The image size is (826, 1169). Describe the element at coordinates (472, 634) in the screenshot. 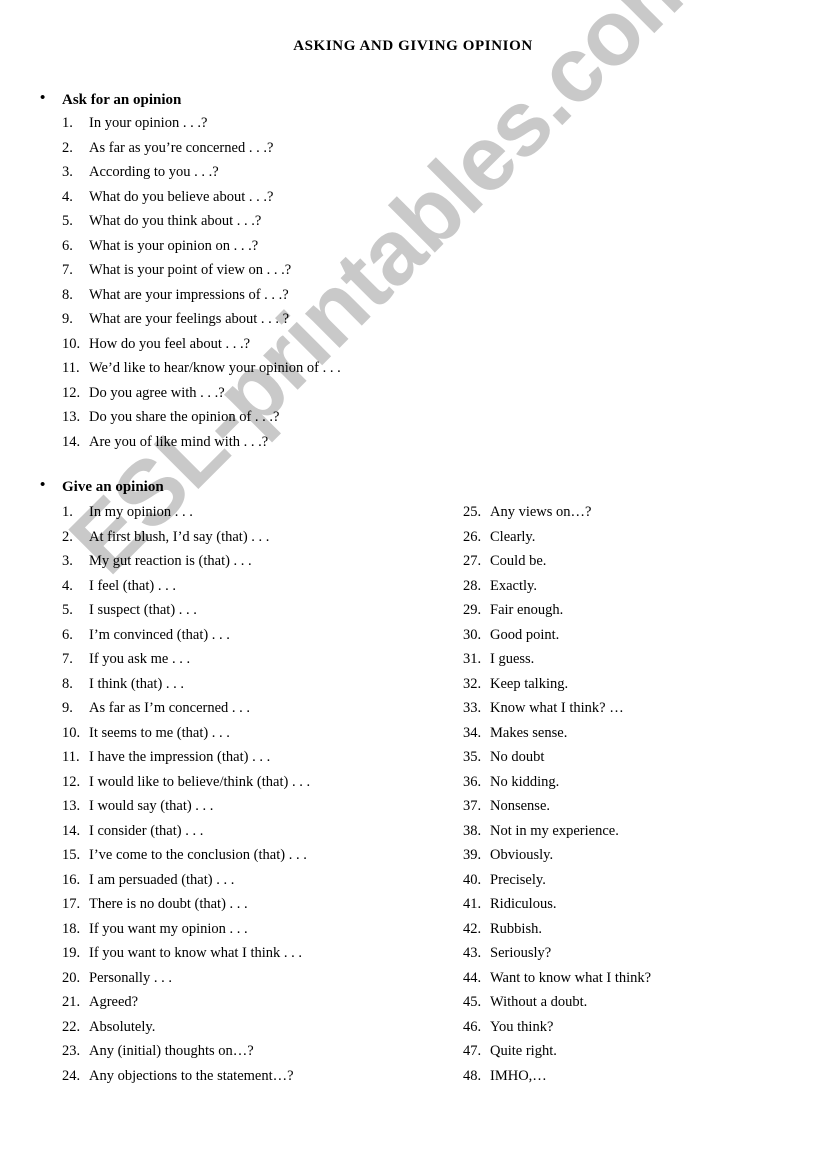

I see `list-item-number: 30.` at that location.